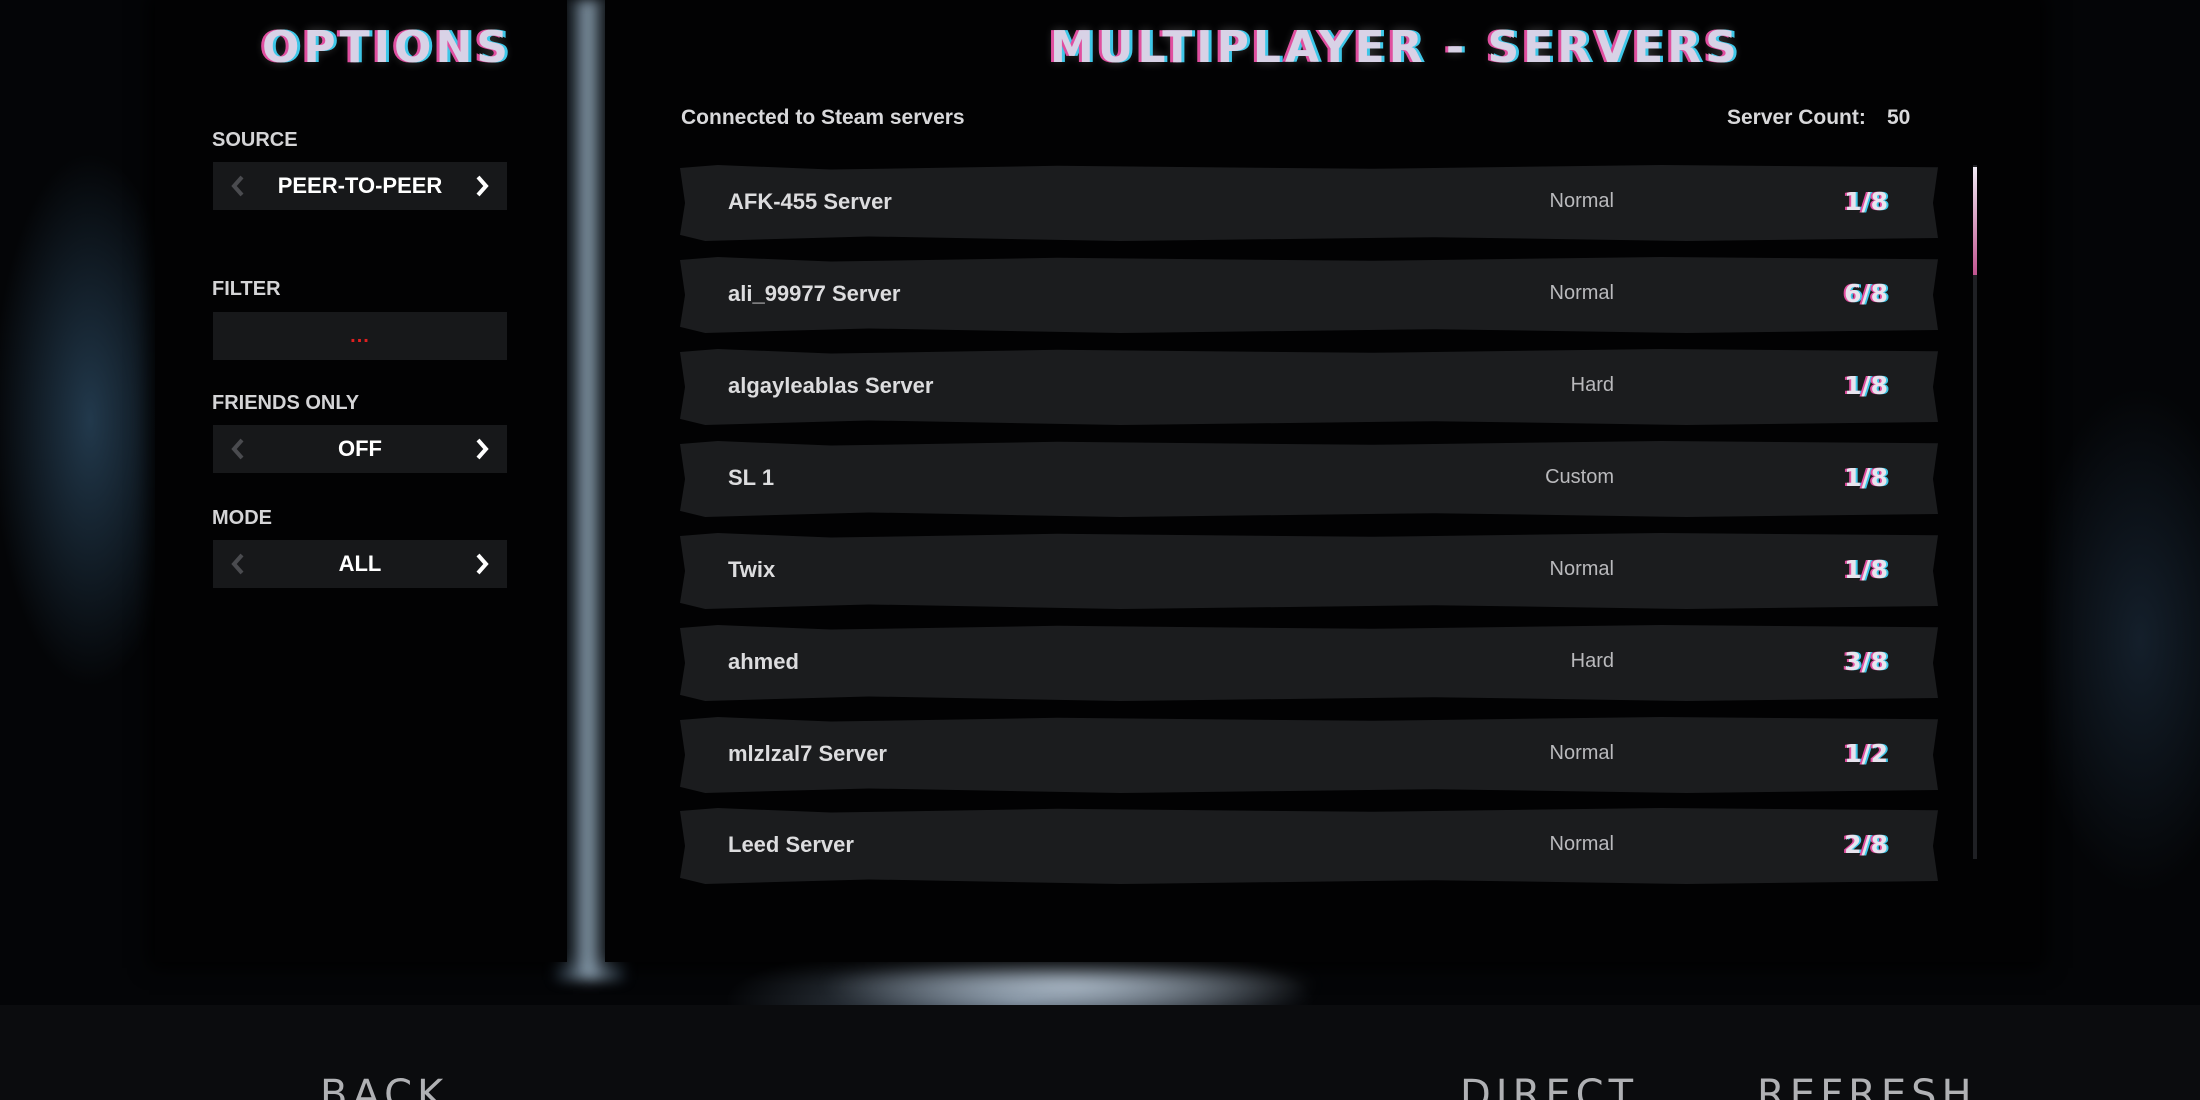 This screenshot has width=2200, height=1100. Describe the element at coordinates (387, 47) in the screenshot. I see `options-title: OPTIONS` at that location.